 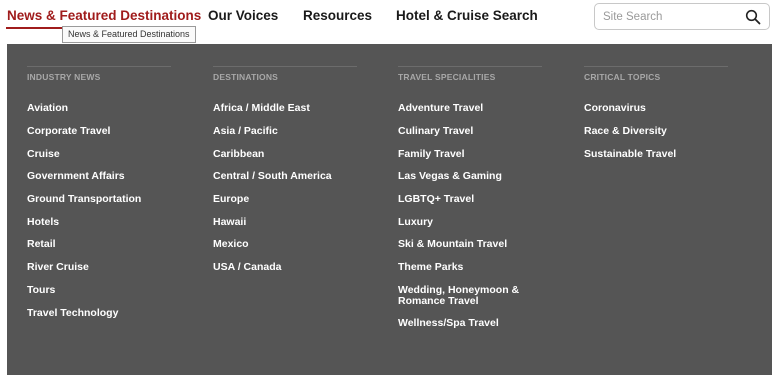 What do you see at coordinates (68, 131) in the screenshot?
I see `link-corporate-travel: Corporate Travel` at bounding box center [68, 131].